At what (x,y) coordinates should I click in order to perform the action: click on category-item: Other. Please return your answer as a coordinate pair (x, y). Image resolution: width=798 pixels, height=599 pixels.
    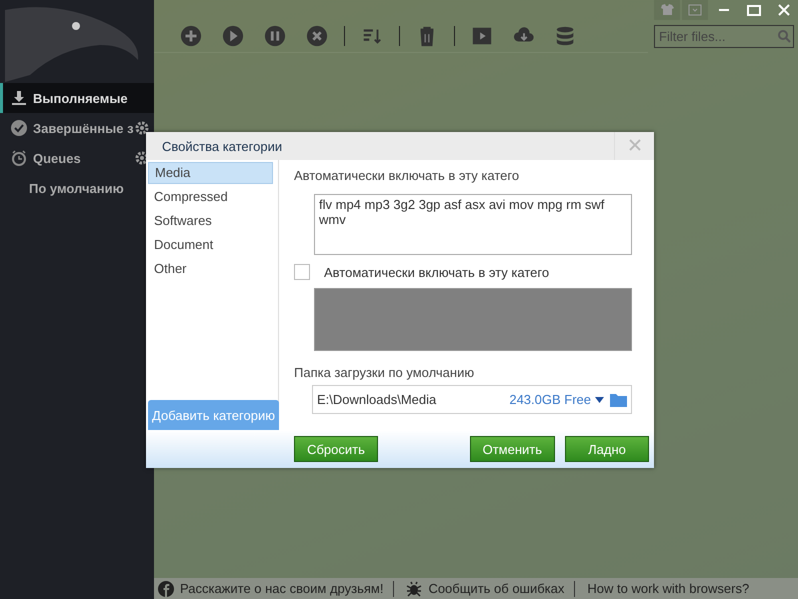
    Looking at the image, I should click on (210, 269).